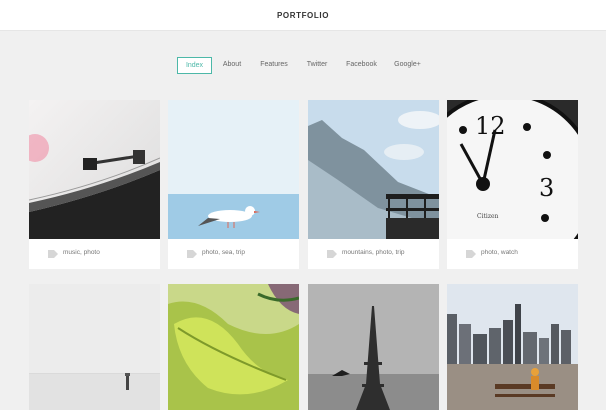 This screenshot has width=606, height=410. I want to click on portfolio-card-seagull: photo, sea, trip, so click(233, 184).